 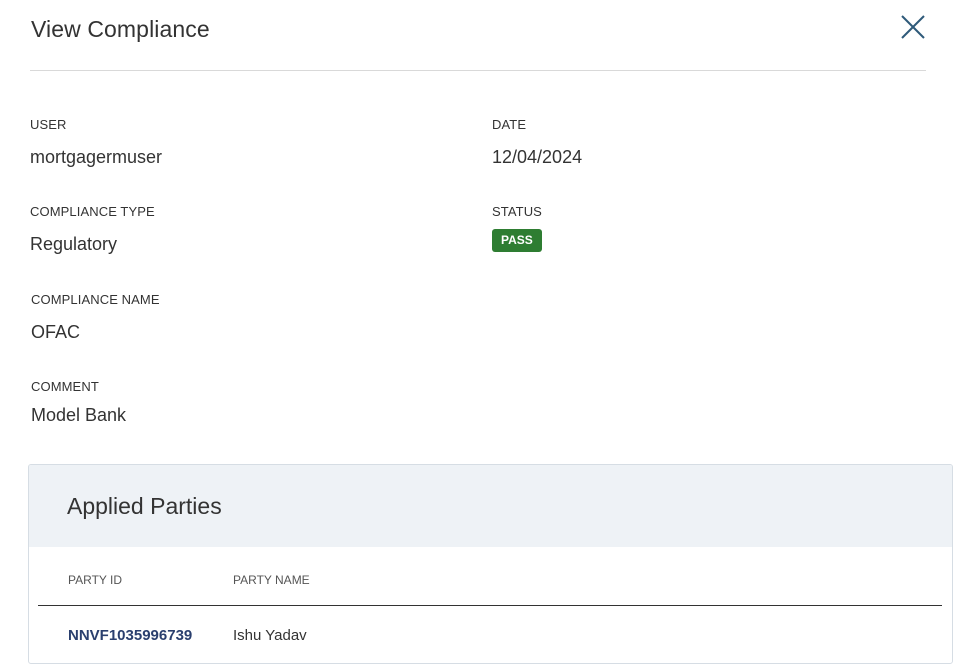 I want to click on date-value: 12/04/2024, so click(x=537, y=157).